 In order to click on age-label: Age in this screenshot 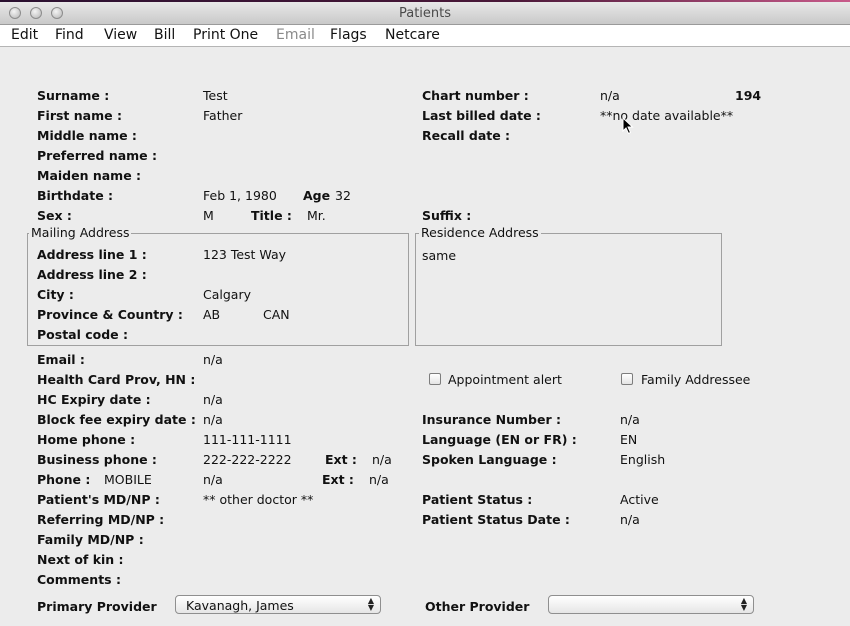, I will do `click(317, 195)`.